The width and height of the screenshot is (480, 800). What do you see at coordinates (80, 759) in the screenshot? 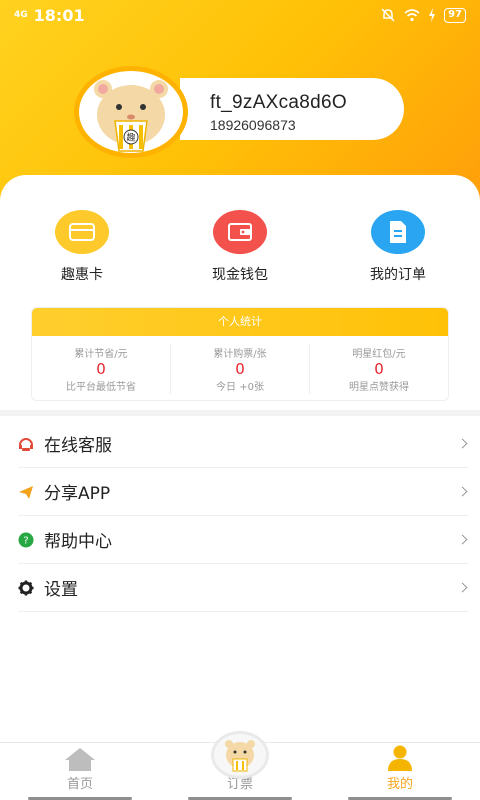
I see `home-icon` at bounding box center [80, 759].